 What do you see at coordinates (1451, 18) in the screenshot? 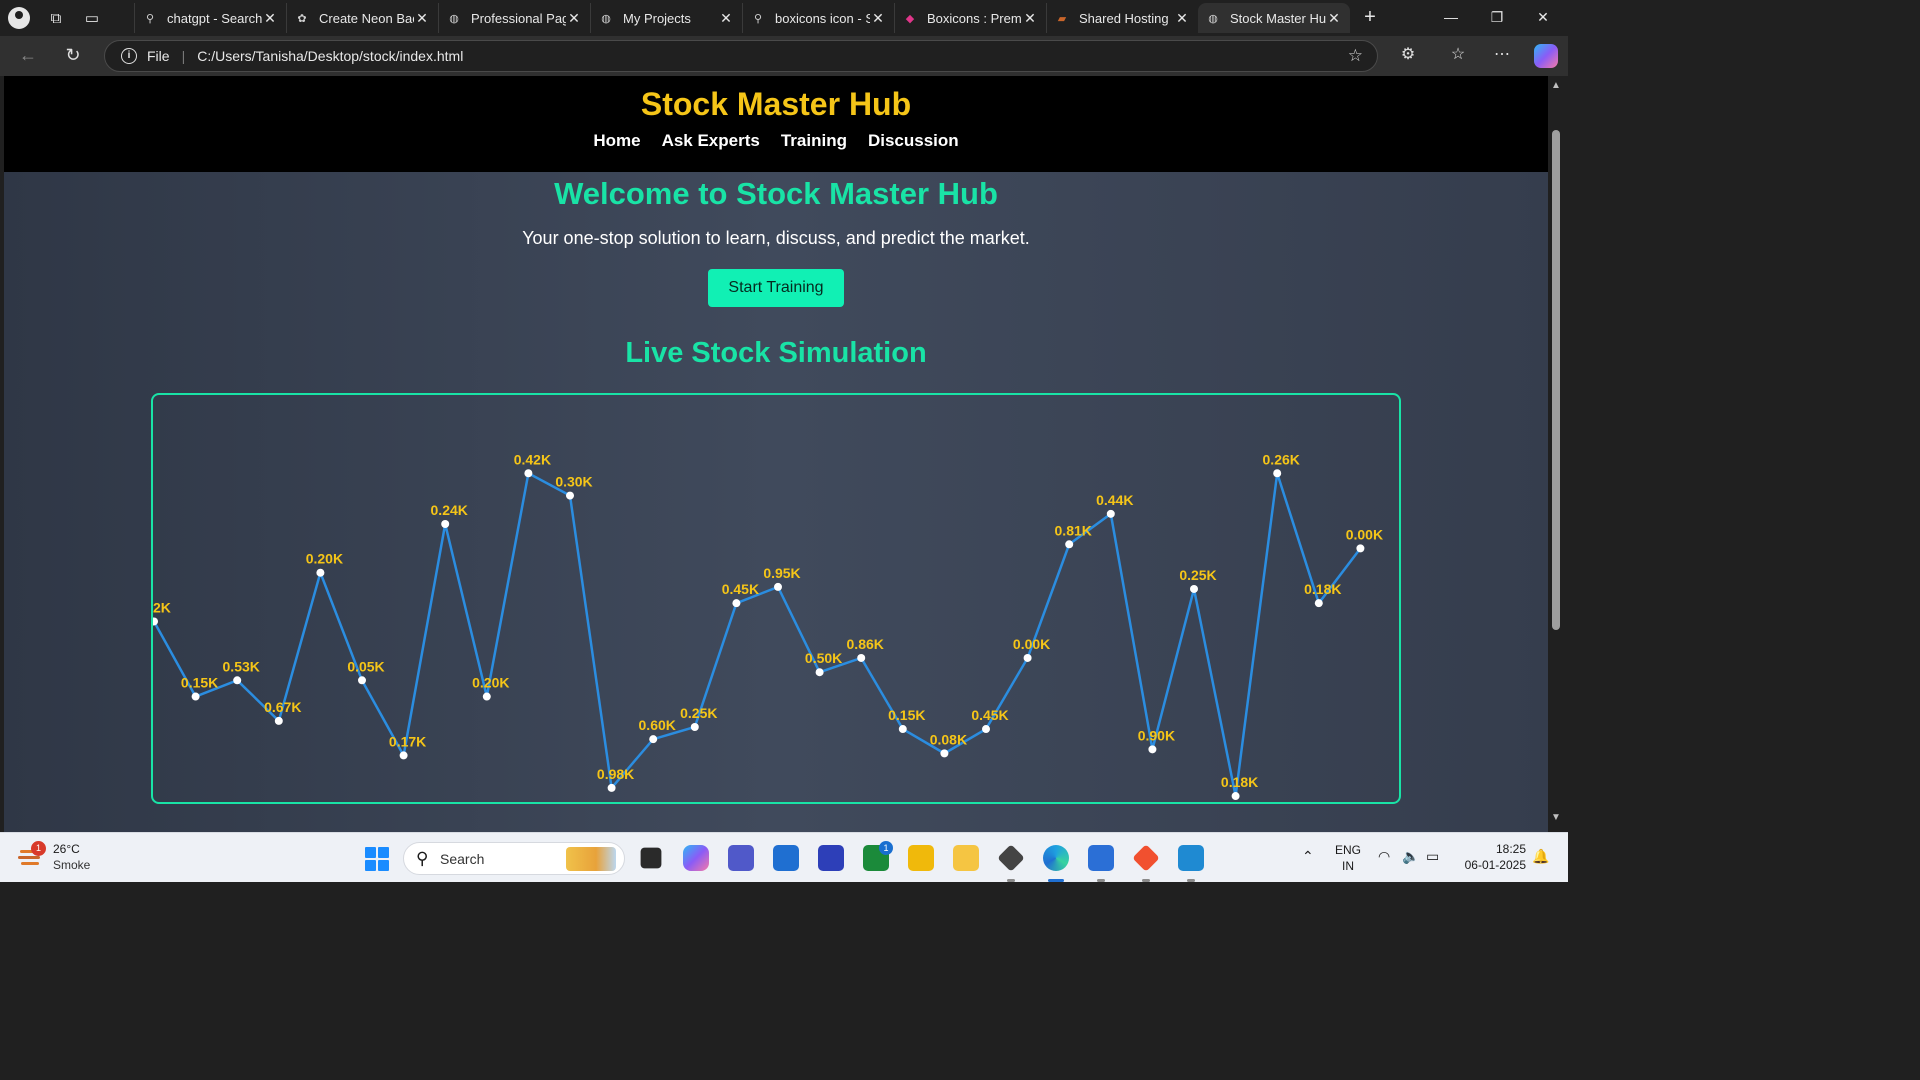
I see `minimize-button: —` at bounding box center [1451, 18].